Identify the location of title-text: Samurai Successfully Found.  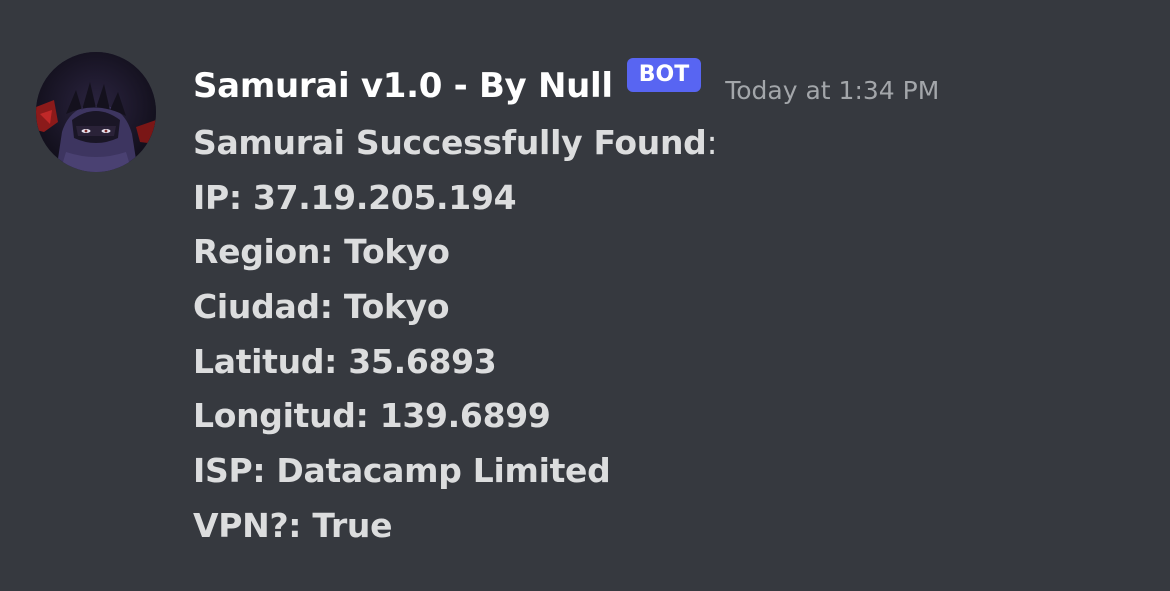
(450, 142).